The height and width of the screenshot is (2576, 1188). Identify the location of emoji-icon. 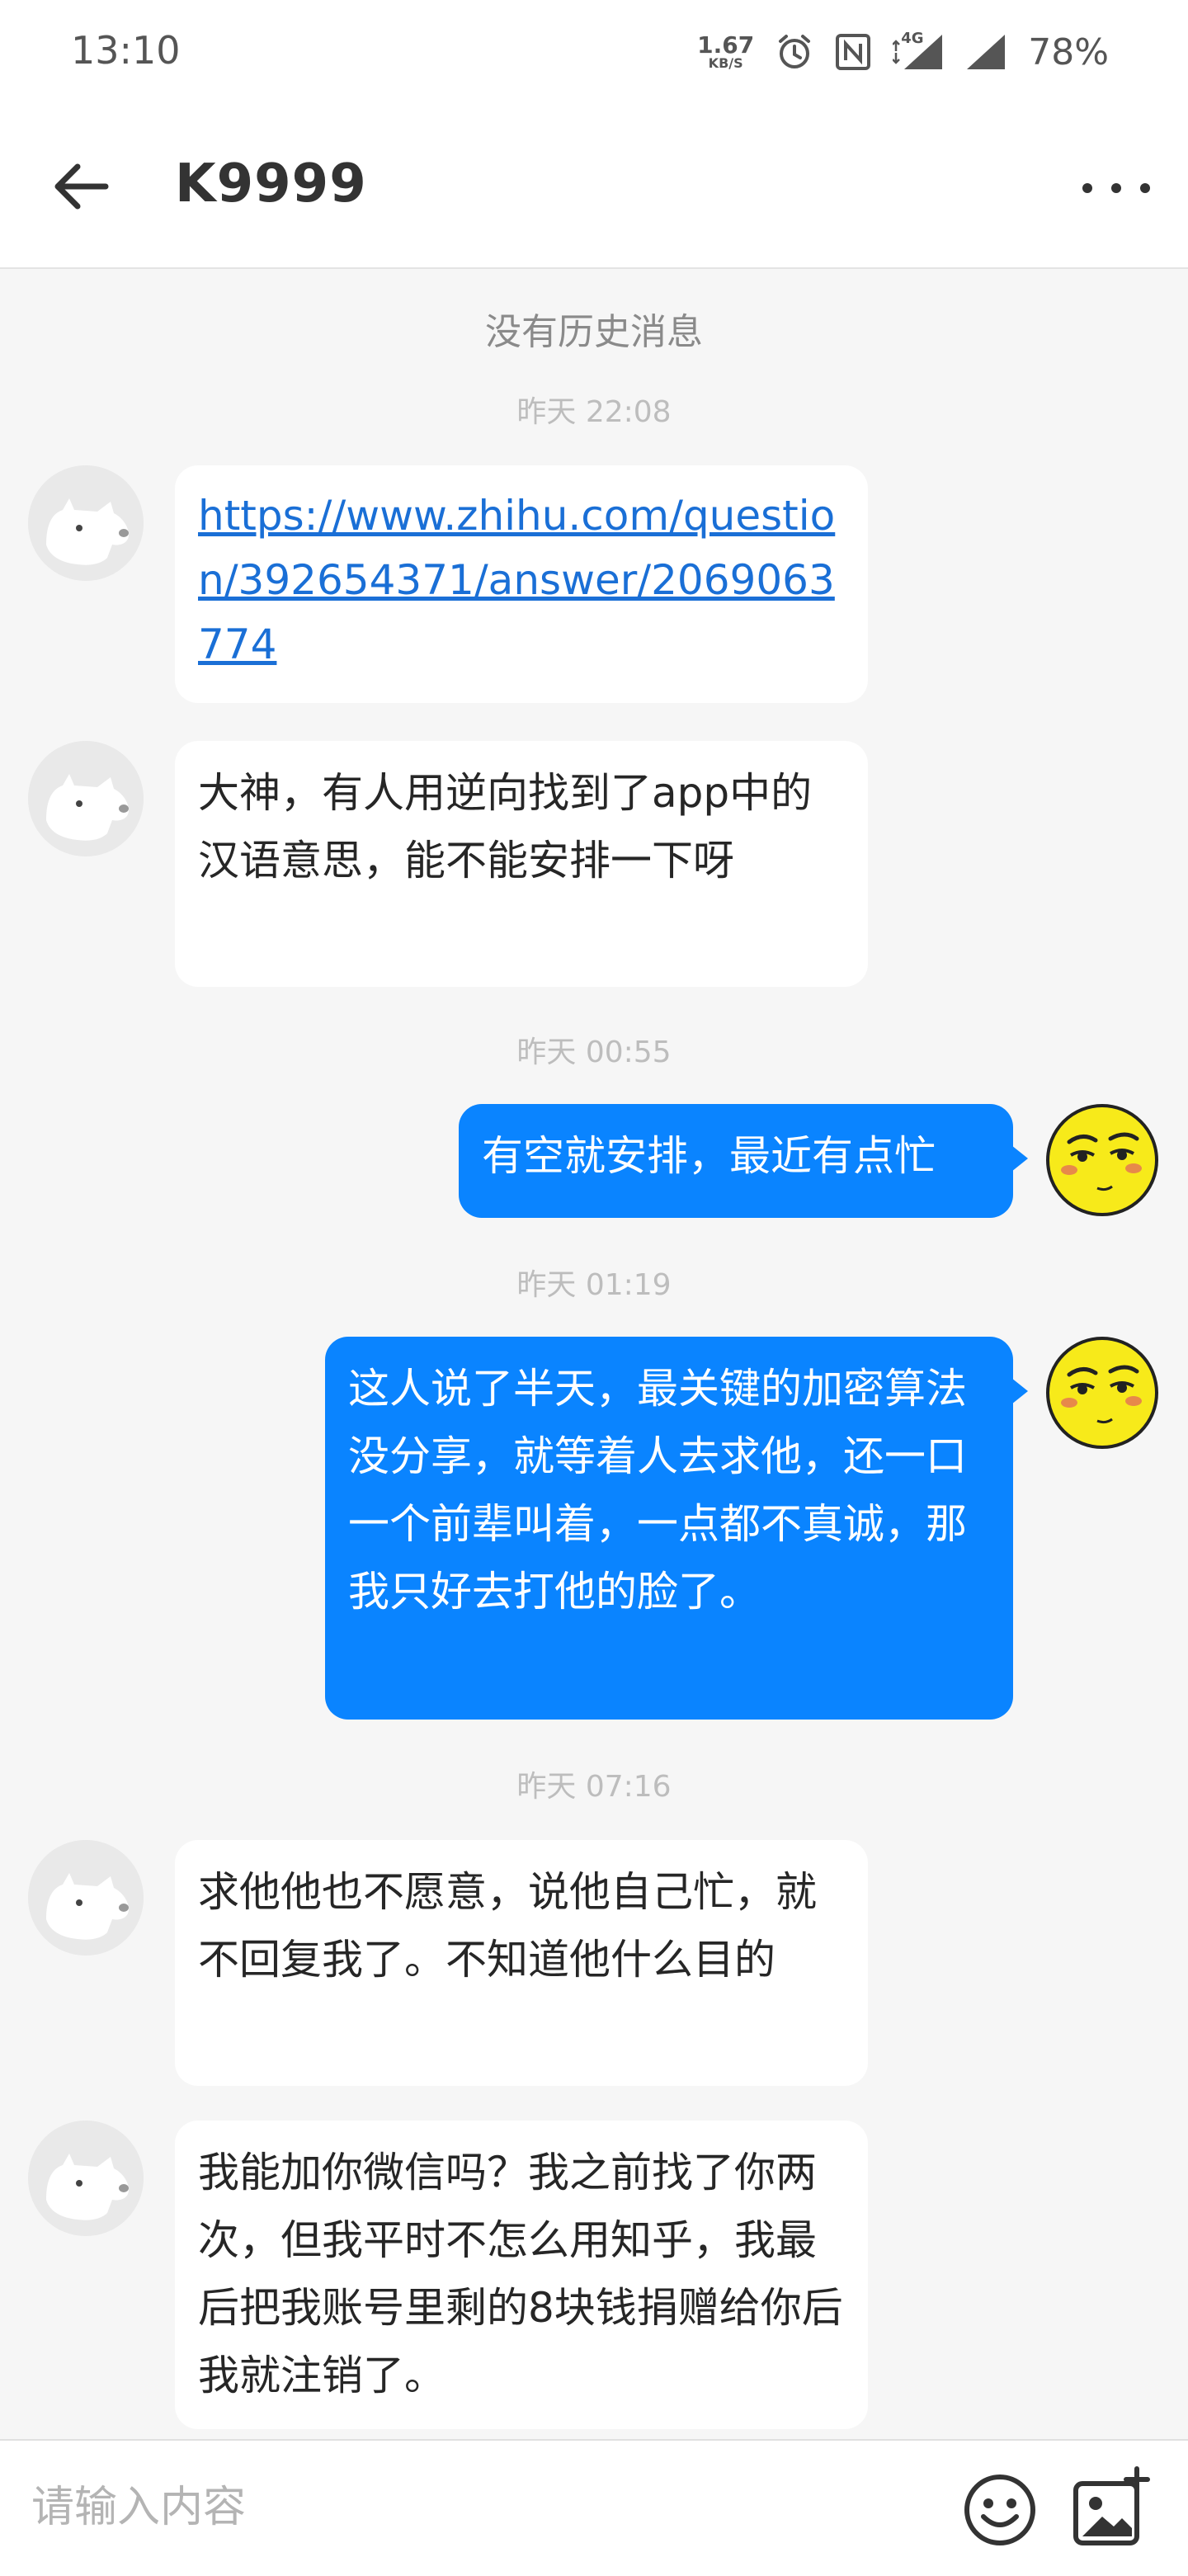
(1000, 2510).